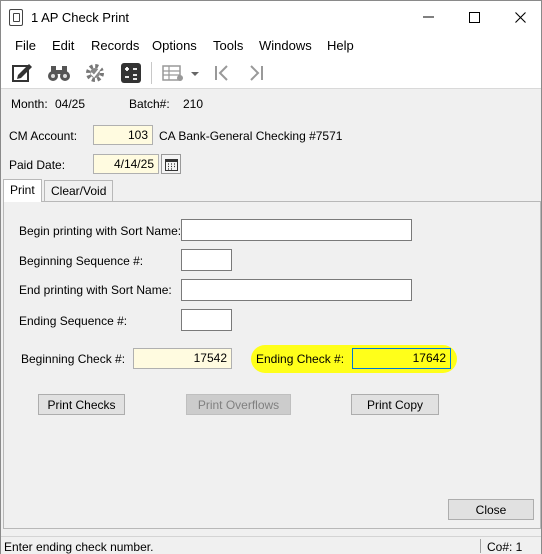 Image resolution: width=542 pixels, height=554 pixels. Describe the element at coordinates (285, 45) in the screenshot. I see `menu-windows: Windows` at that location.